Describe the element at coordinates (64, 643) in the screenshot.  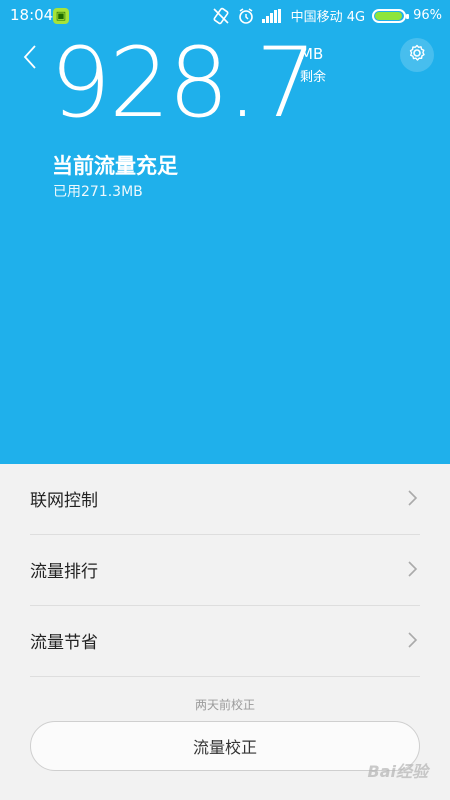
I see `menu-item-label: 流量节省` at that location.